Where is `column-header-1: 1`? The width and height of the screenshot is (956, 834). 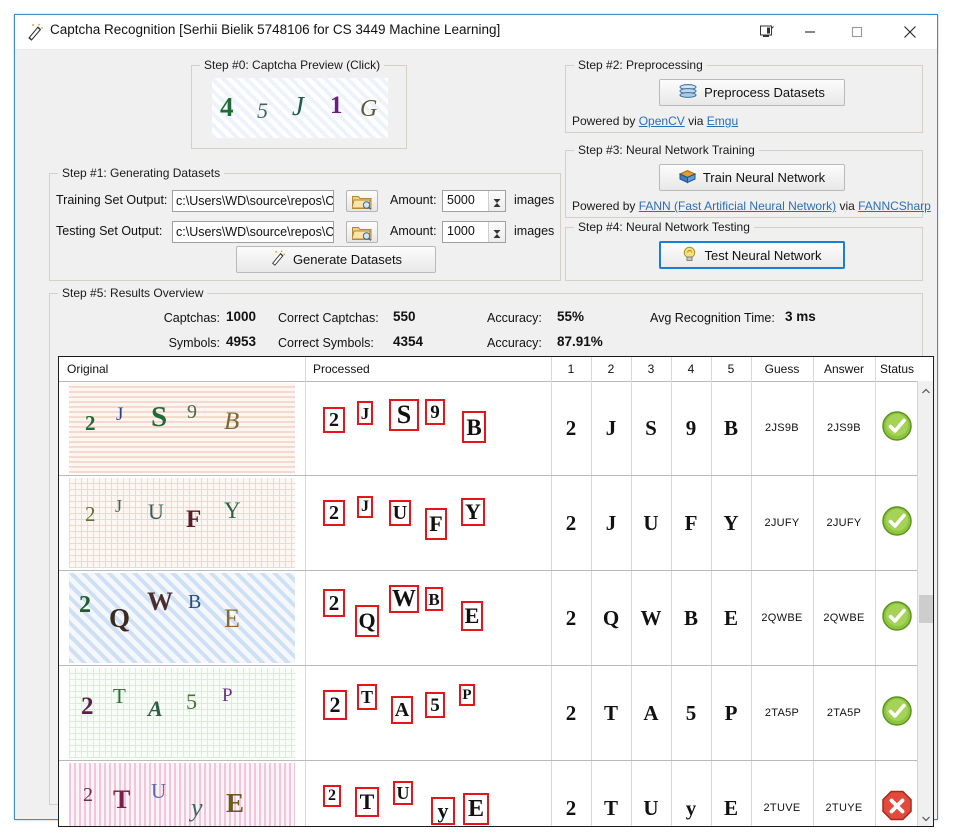 column-header-1: 1 is located at coordinates (571, 369).